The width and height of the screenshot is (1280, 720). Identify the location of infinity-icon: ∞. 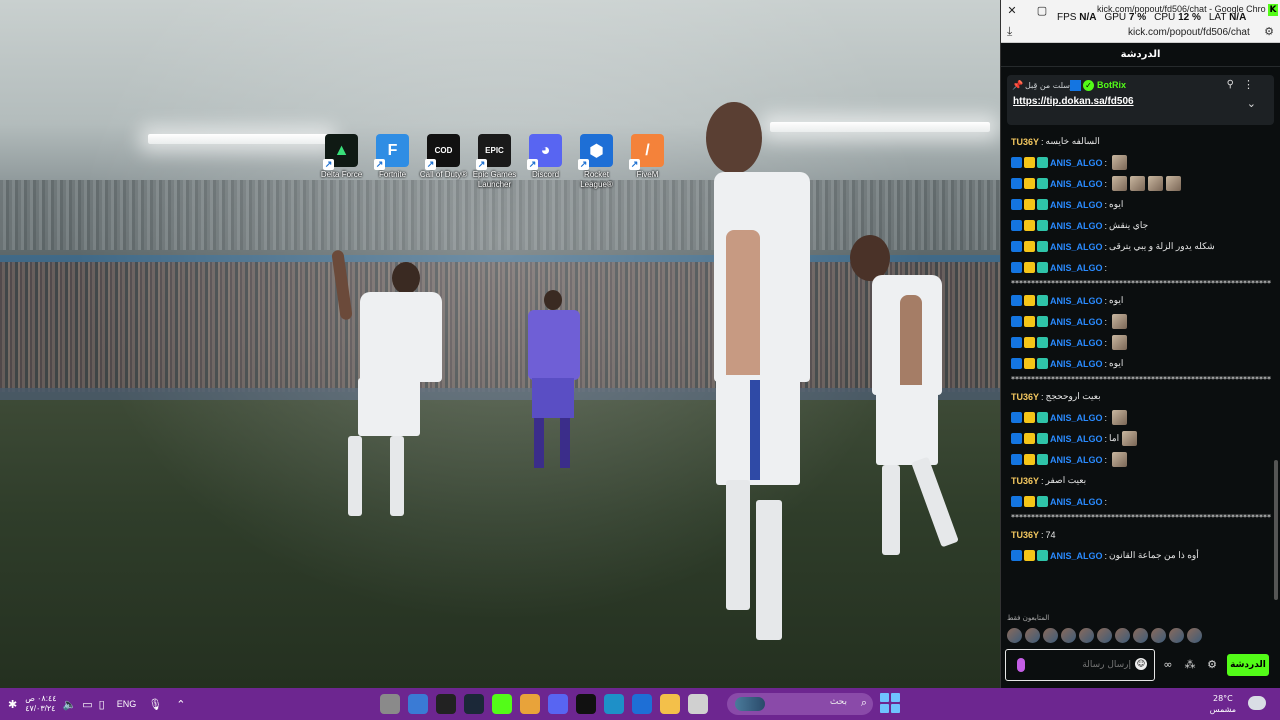
(1168, 665).